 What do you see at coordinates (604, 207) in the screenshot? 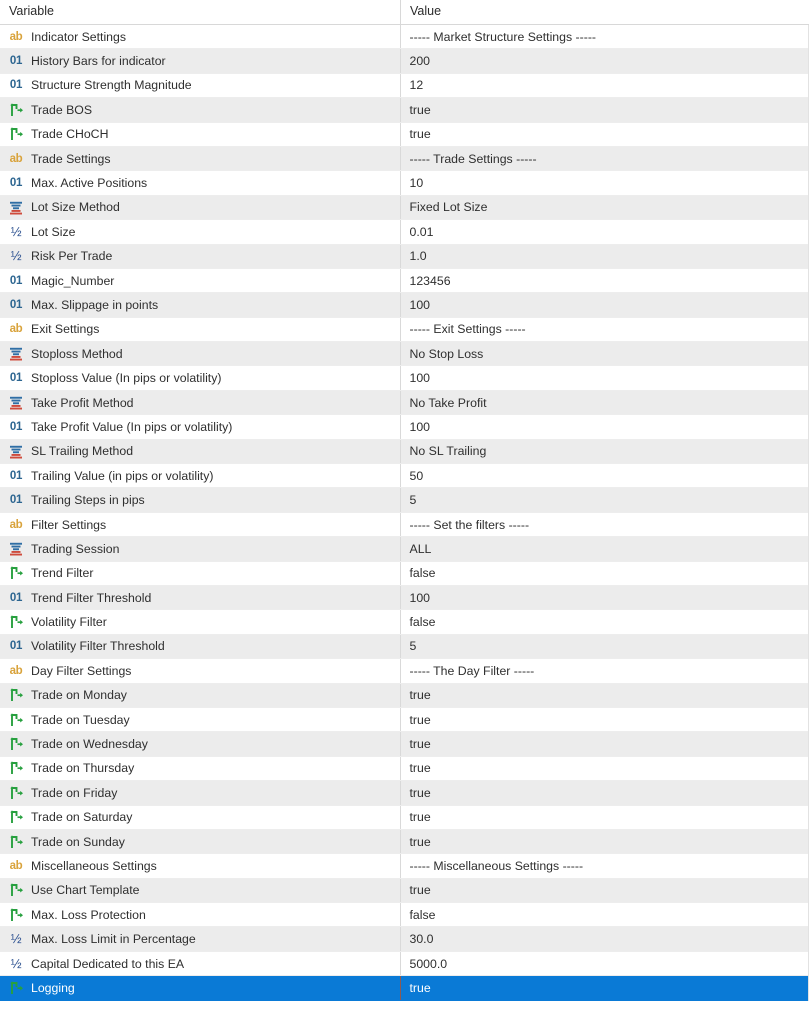
I see `cell-value: Fixed Lot Size` at bounding box center [604, 207].